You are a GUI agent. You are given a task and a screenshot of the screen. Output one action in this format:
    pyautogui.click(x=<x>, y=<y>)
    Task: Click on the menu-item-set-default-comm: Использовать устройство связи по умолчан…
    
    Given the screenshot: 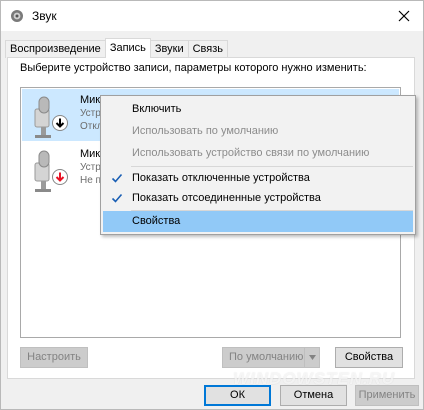 What is the action you would take?
    pyautogui.click(x=258, y=153)
    